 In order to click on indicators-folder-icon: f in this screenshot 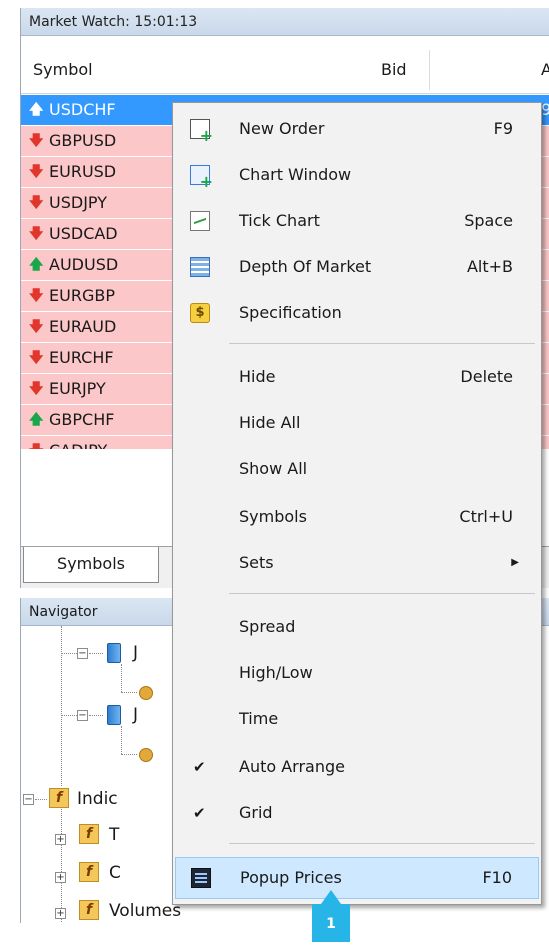, I will do `click(59, 798)`.